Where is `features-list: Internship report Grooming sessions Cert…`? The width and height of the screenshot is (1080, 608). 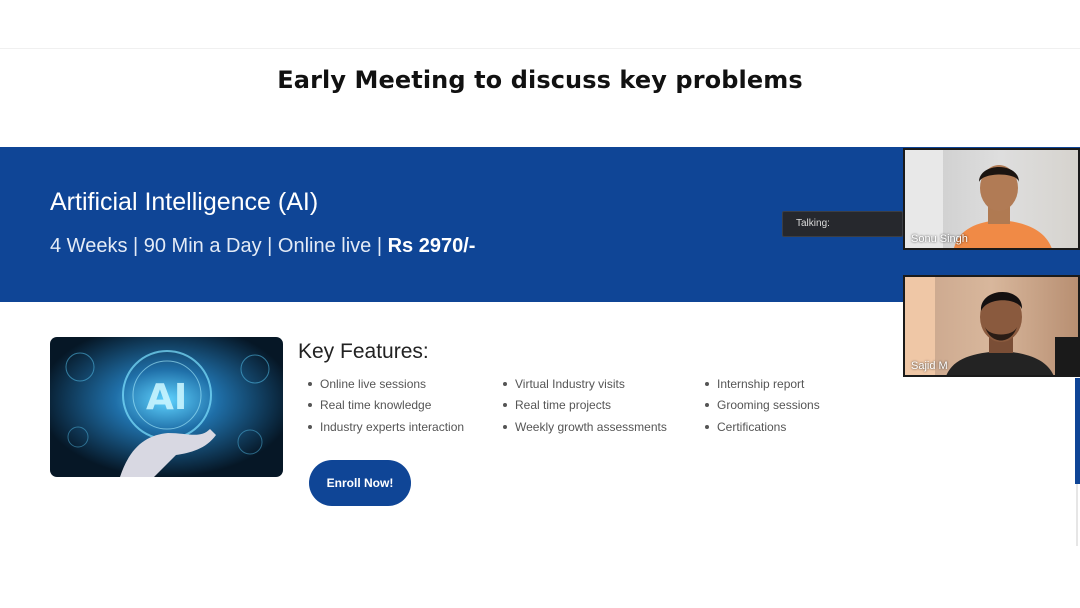 features-list: Internship report Grooming sessions Cert… is located at coordinates (760, 407).